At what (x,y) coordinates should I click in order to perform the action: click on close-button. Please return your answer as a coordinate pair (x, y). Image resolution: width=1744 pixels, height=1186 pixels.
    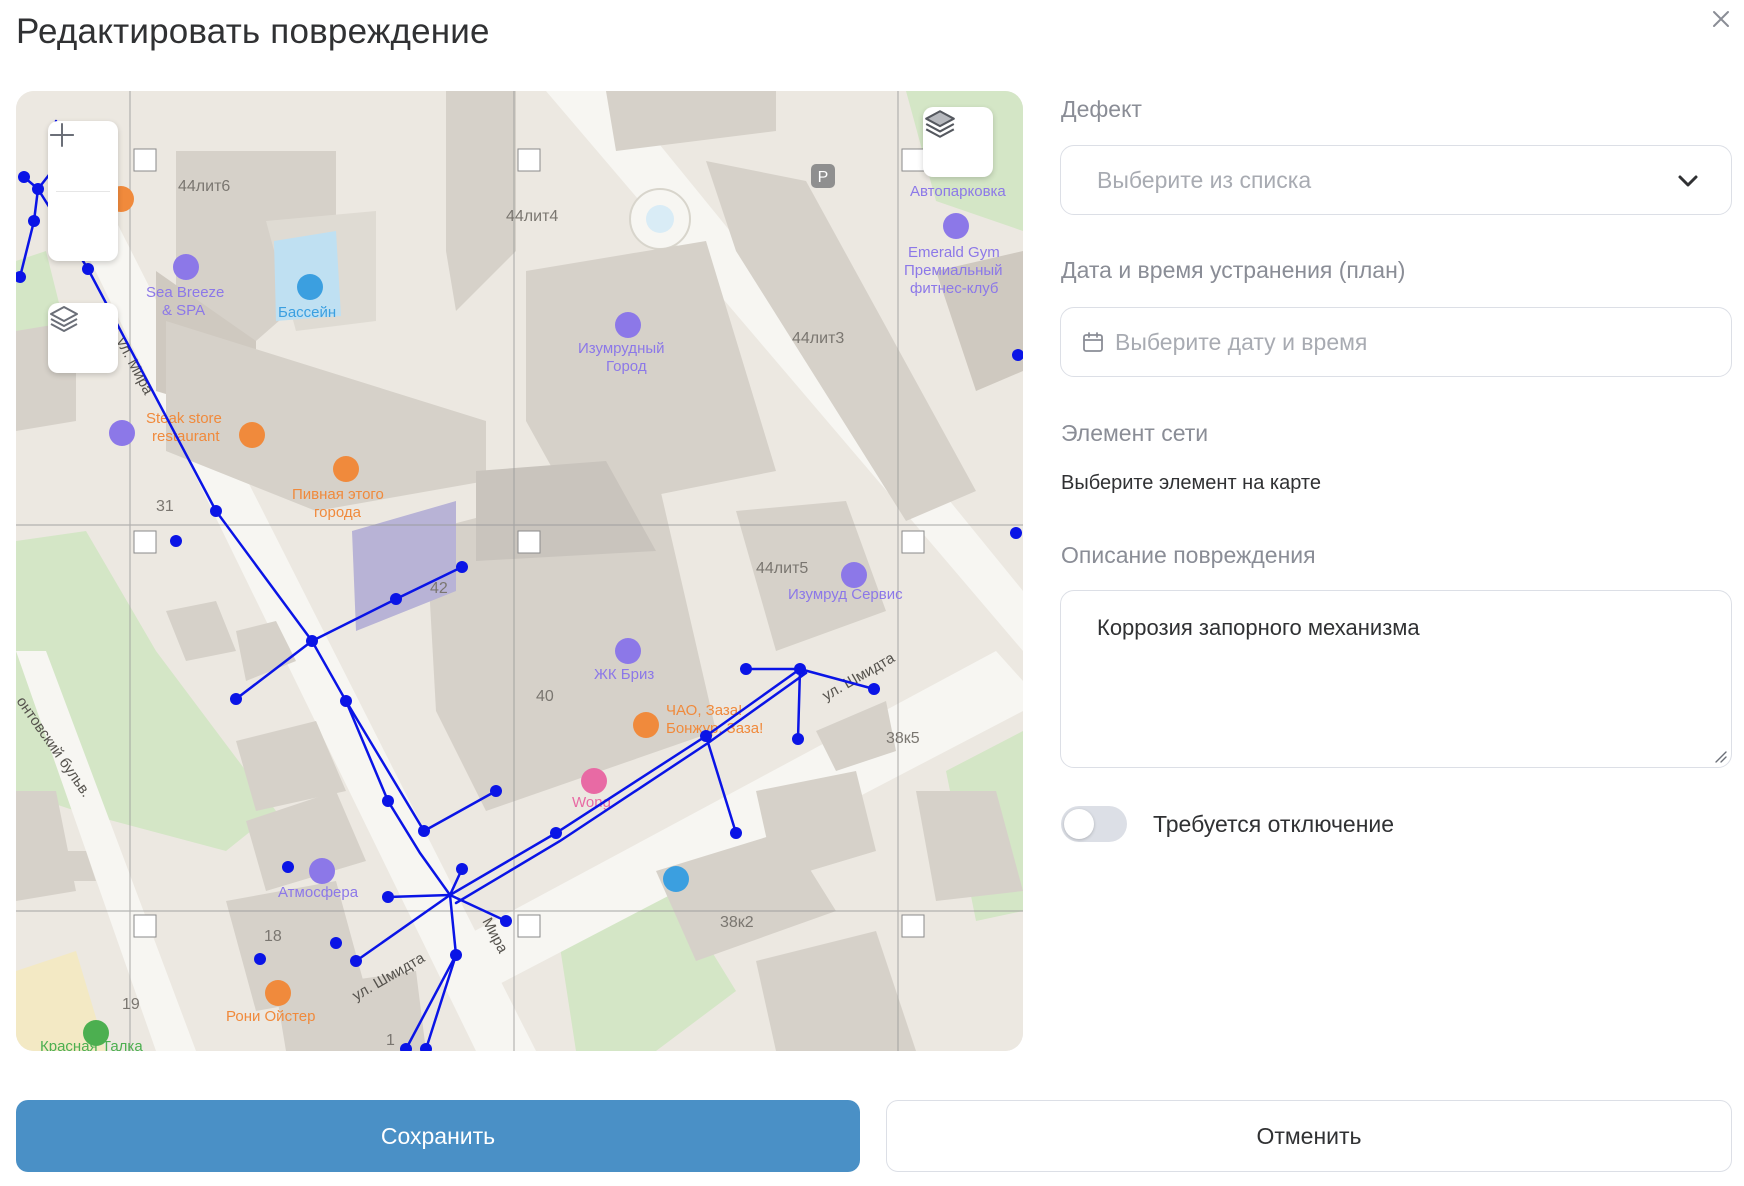
    Looking at the image, I should click on (1721, 19).